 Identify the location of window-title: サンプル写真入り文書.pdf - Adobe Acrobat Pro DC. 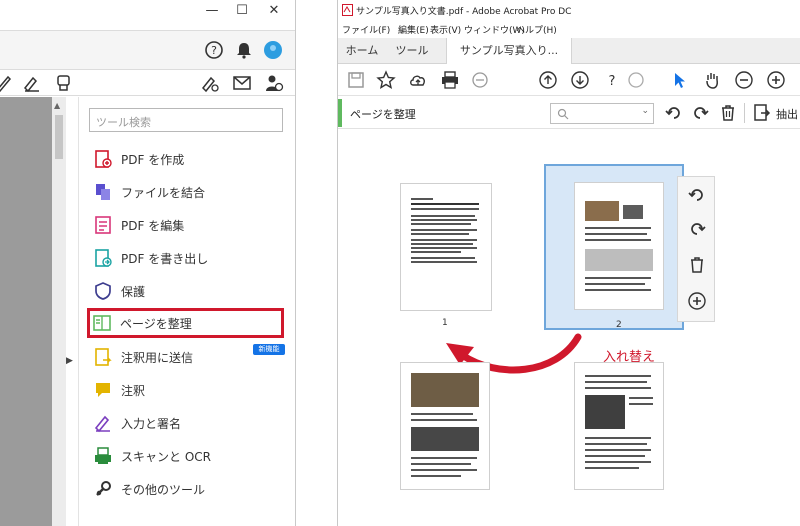
(464, 12).